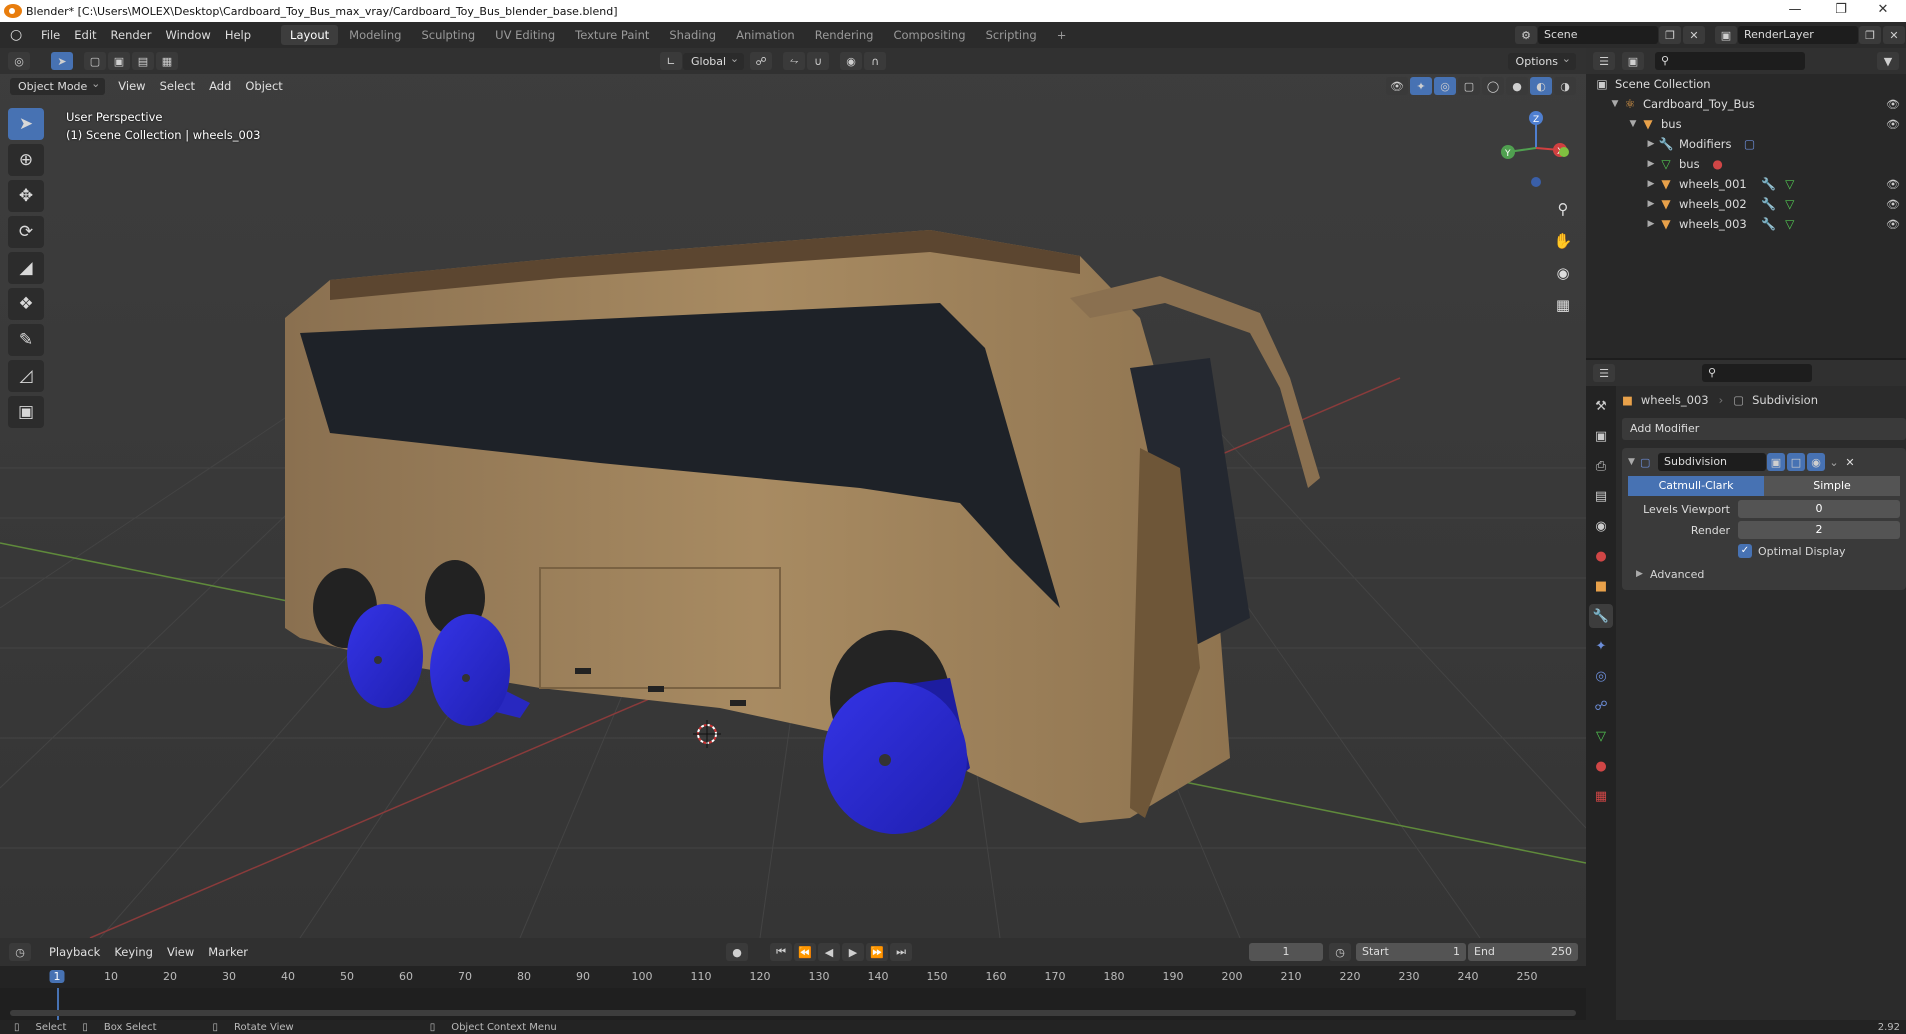 The height and width of the screenshot is (1034, 1906). I want to click on play-icon: ▶, so click(853, 952).